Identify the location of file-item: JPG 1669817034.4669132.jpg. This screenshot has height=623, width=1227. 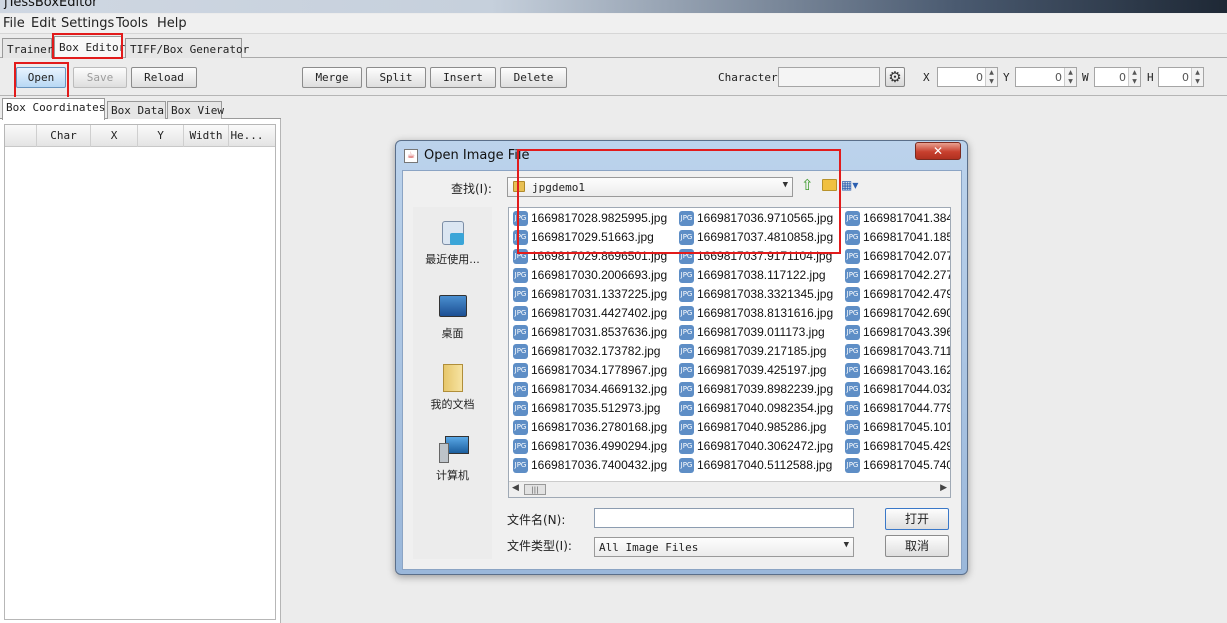
(589, 389).